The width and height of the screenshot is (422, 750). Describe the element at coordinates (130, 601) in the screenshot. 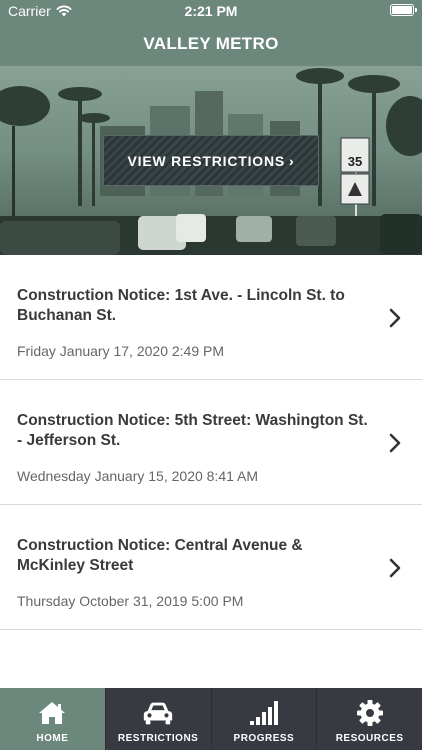

I see `notice-date: Thursday October 31, 2019 5:00 PM` at that location.